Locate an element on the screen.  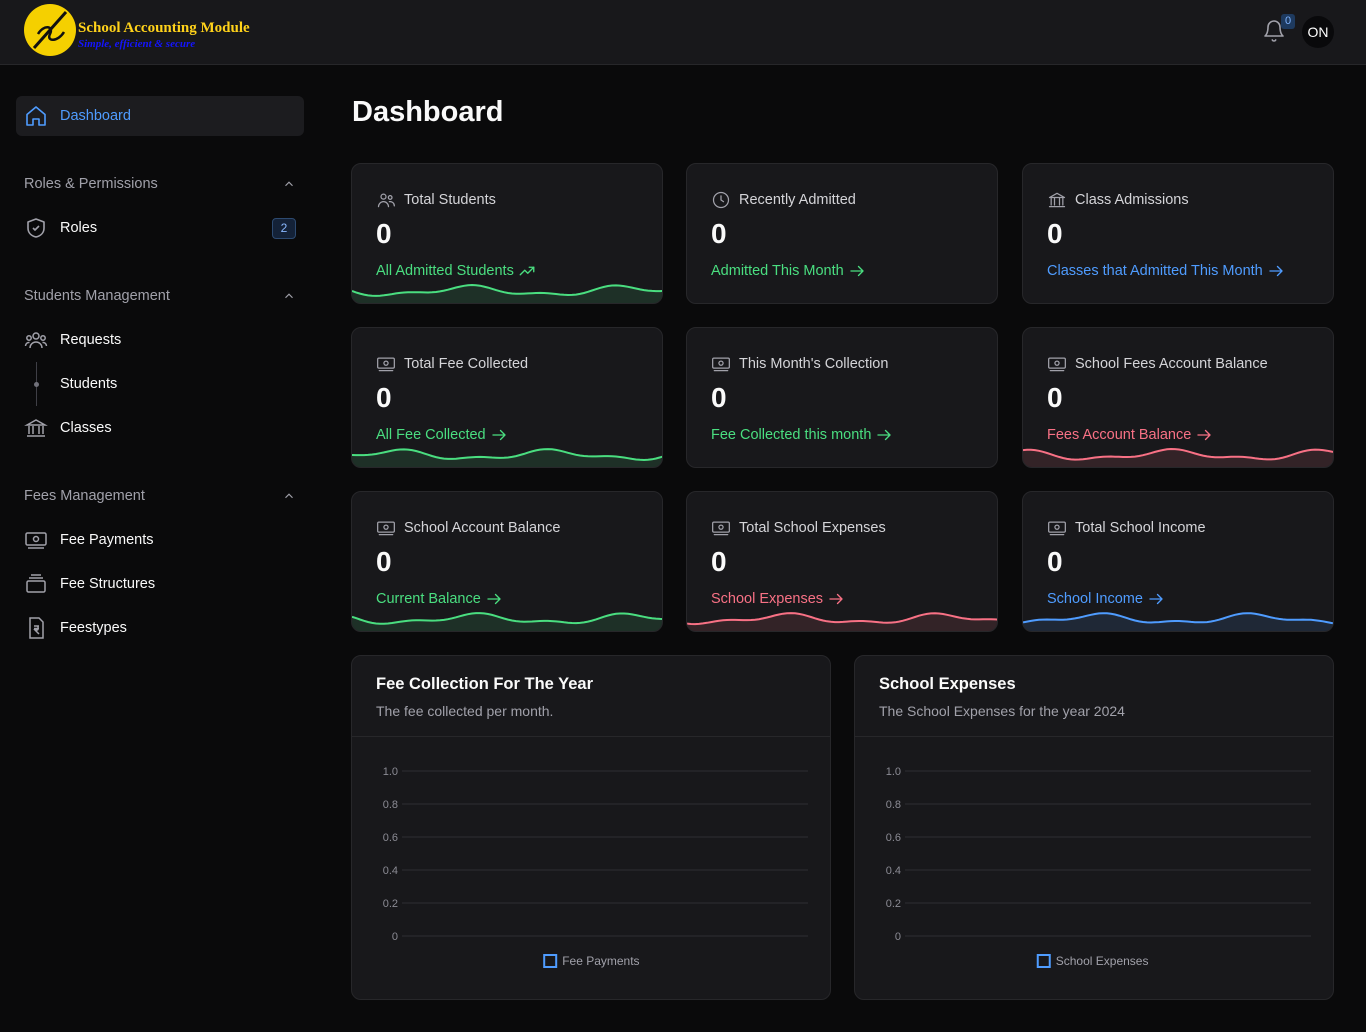
stat-card-label: Recently Admitted is located at coordinates (783, 200).